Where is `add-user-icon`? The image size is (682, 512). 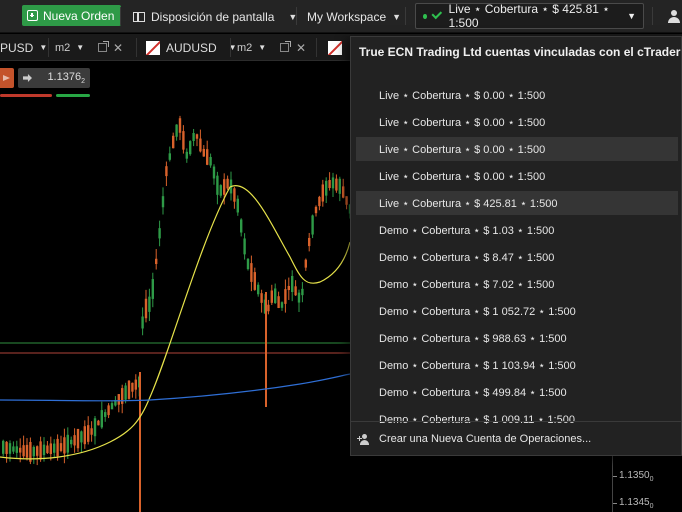 add-user-icon is located at coordinates (364, 439).